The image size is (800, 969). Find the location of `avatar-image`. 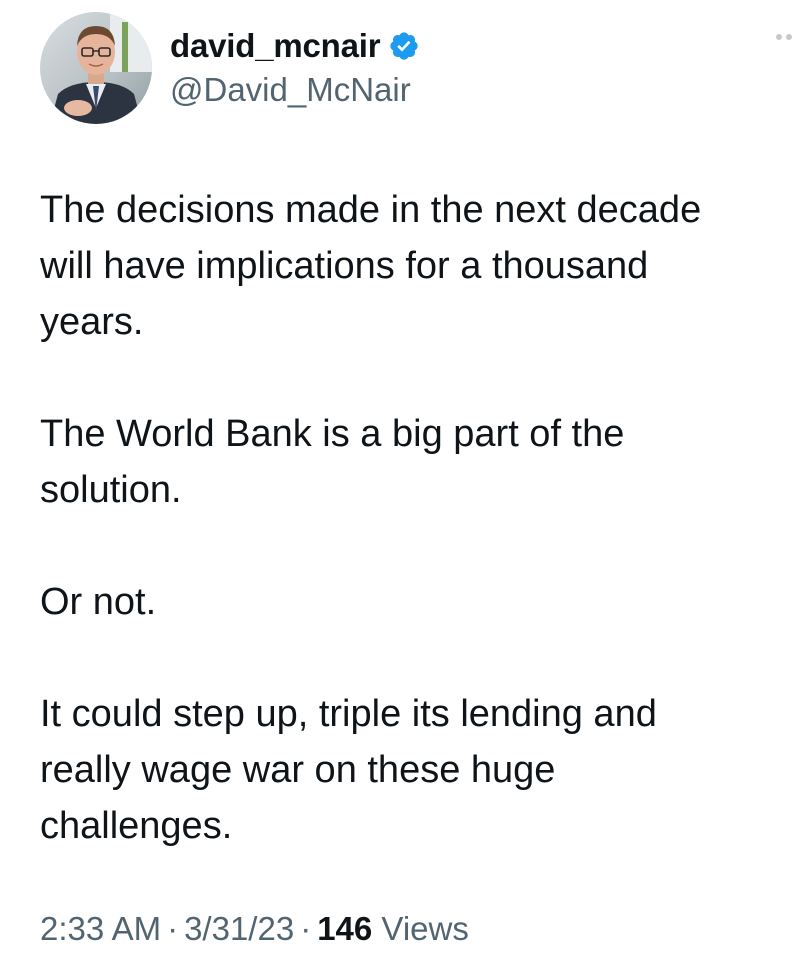

avatar-image is located at coordinates (96, 68).